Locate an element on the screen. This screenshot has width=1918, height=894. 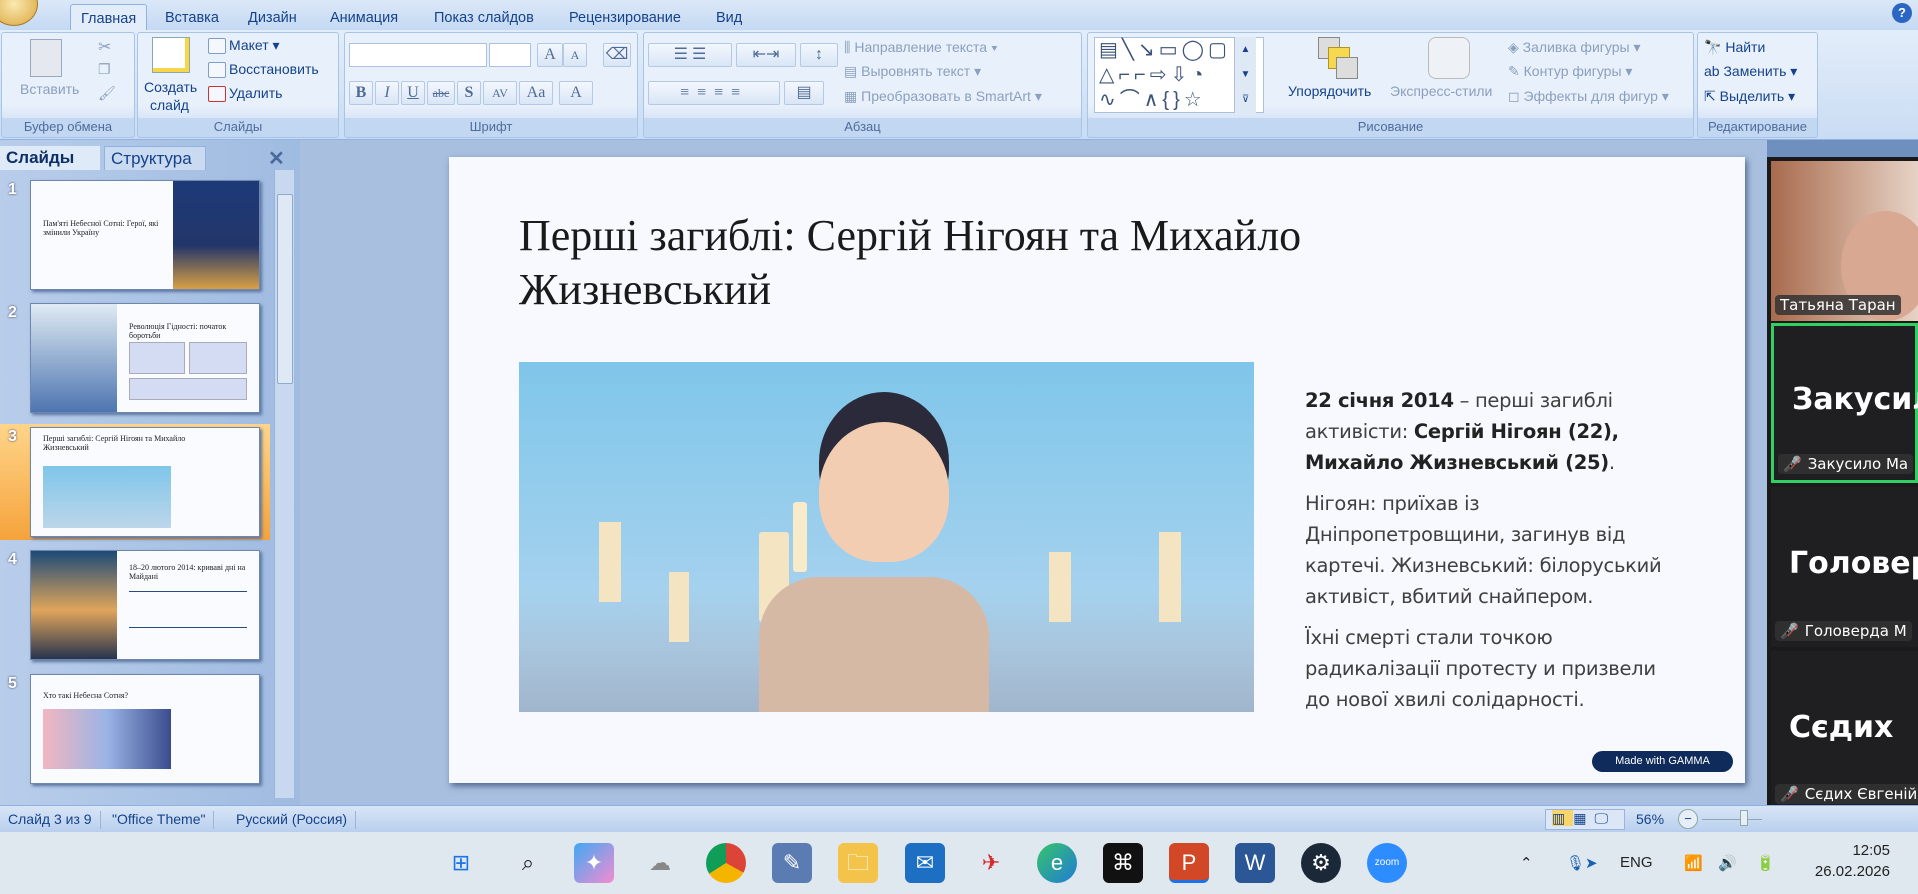
shape-outline-button: Контур фигуры is located at coordinates (1573, 71).